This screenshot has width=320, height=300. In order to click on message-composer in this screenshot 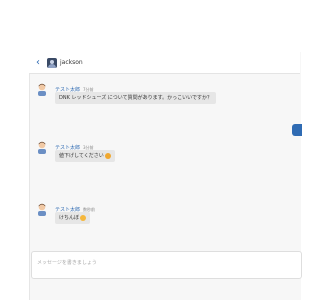, I will do `click(166, 265)`.